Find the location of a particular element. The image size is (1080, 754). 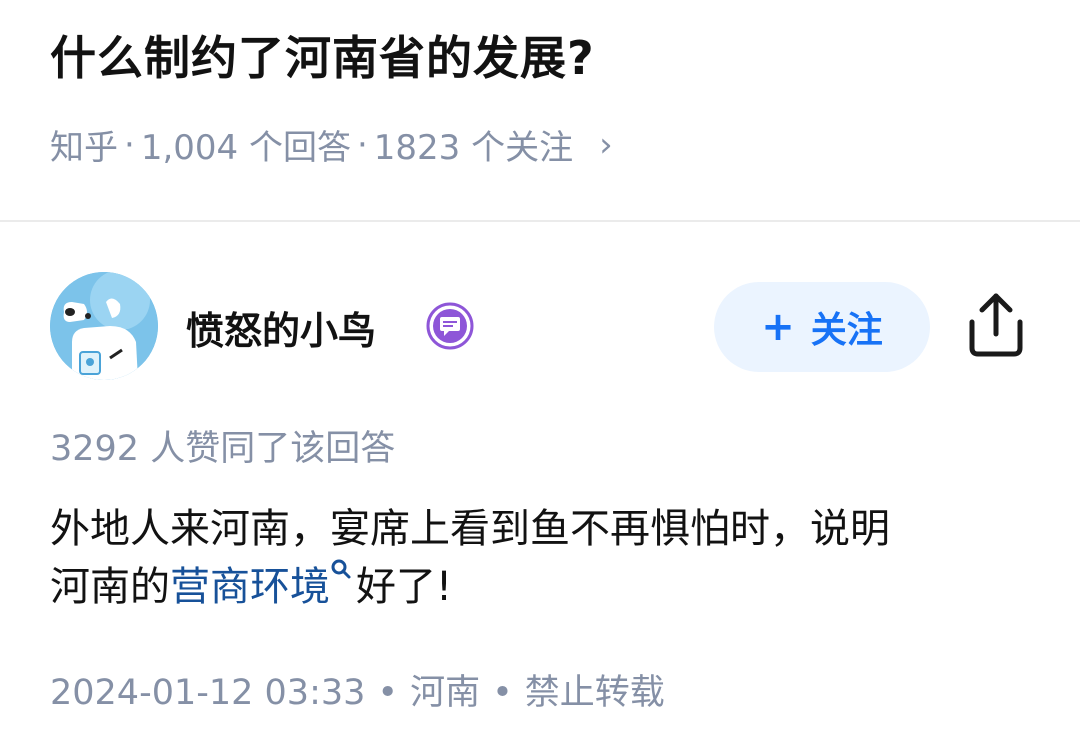

share-upload-icon is located at coordinates (996, 324).